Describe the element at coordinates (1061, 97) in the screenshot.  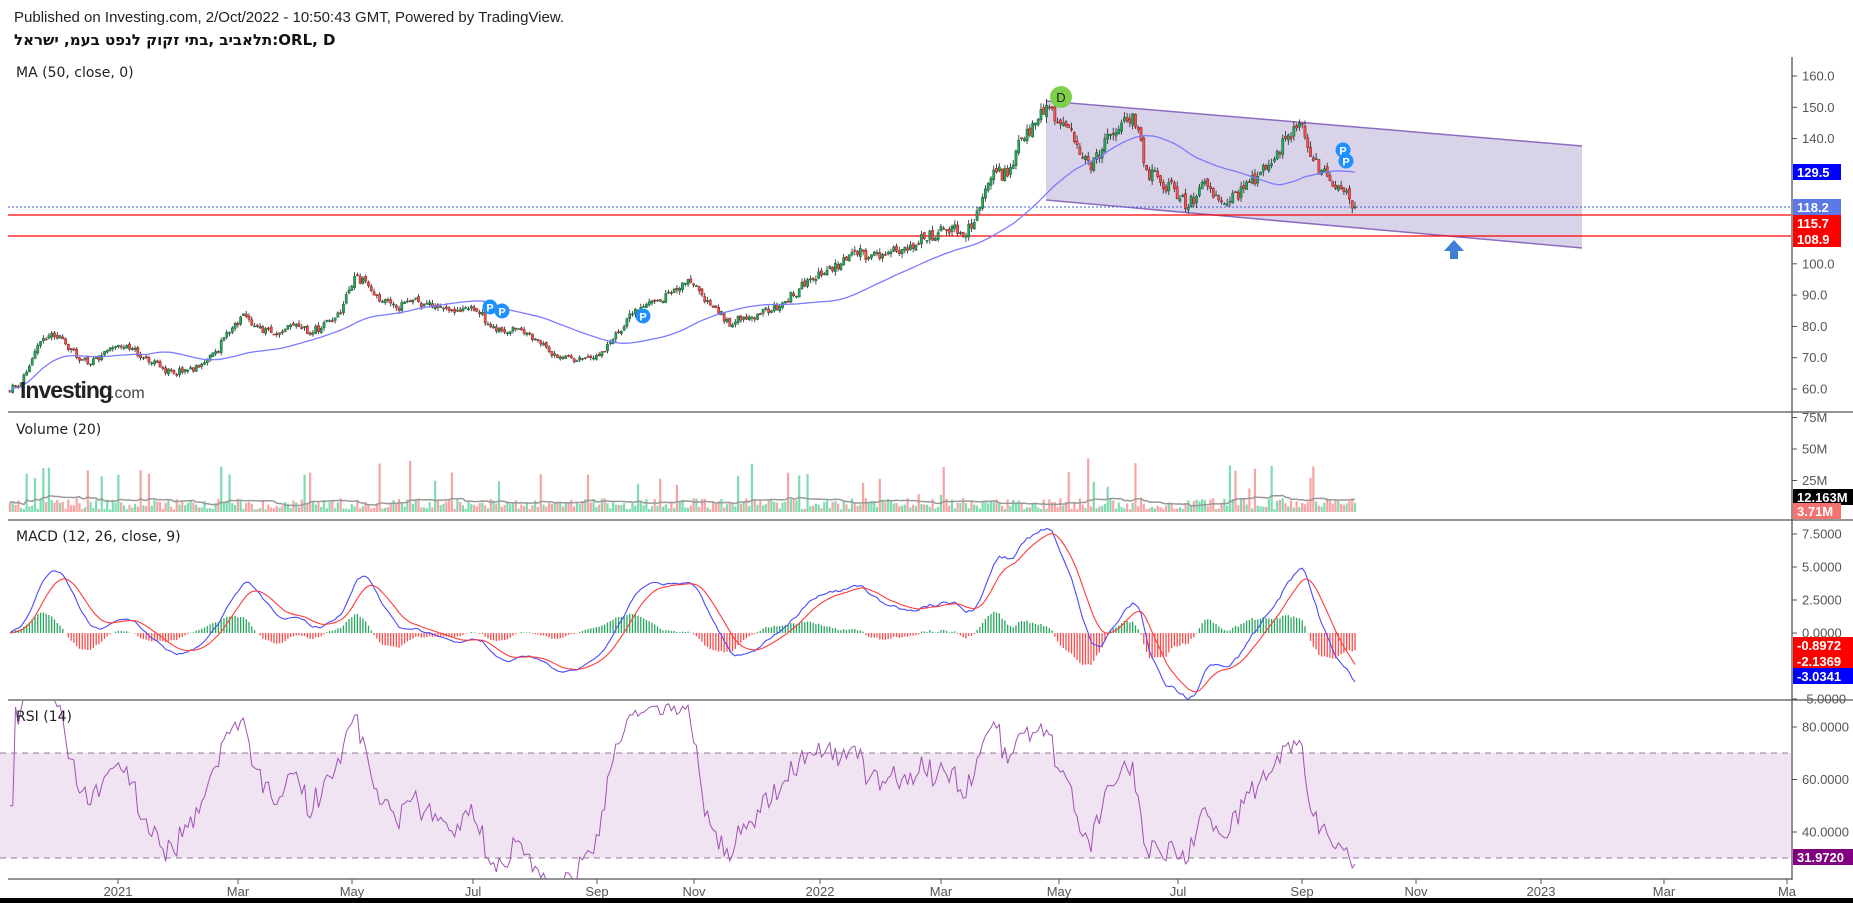
I see `dividend-marker: D` at that location.